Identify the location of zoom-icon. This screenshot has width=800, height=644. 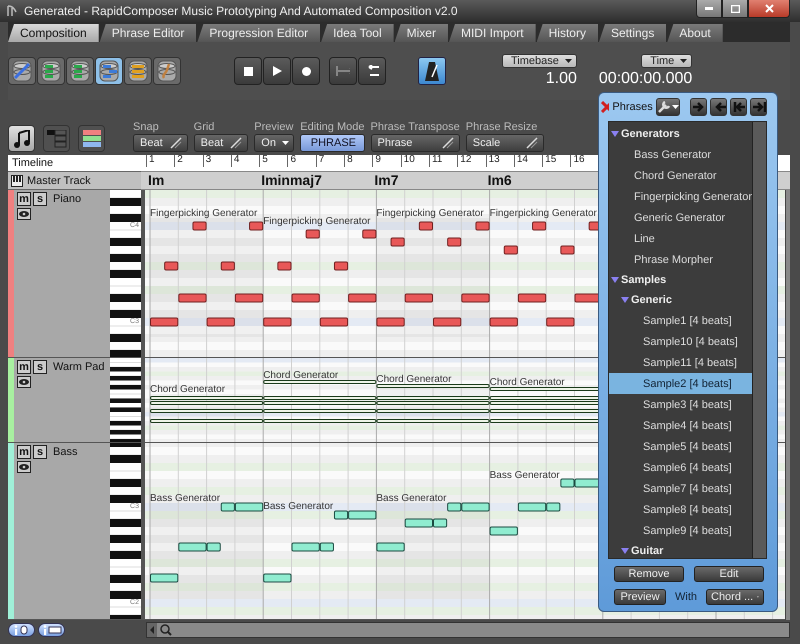
(166, 630).